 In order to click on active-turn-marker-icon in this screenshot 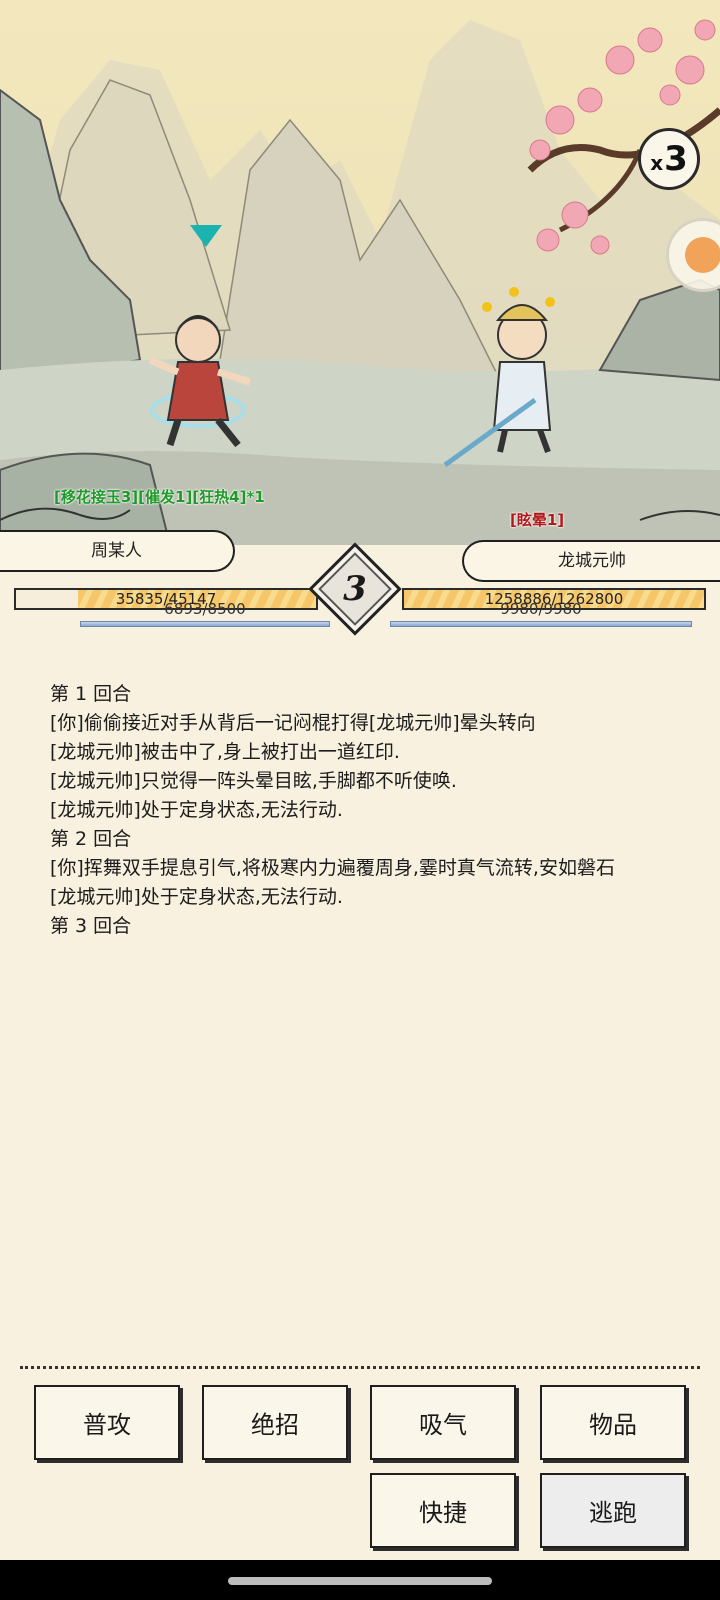, I will do `click(206, 236)`.